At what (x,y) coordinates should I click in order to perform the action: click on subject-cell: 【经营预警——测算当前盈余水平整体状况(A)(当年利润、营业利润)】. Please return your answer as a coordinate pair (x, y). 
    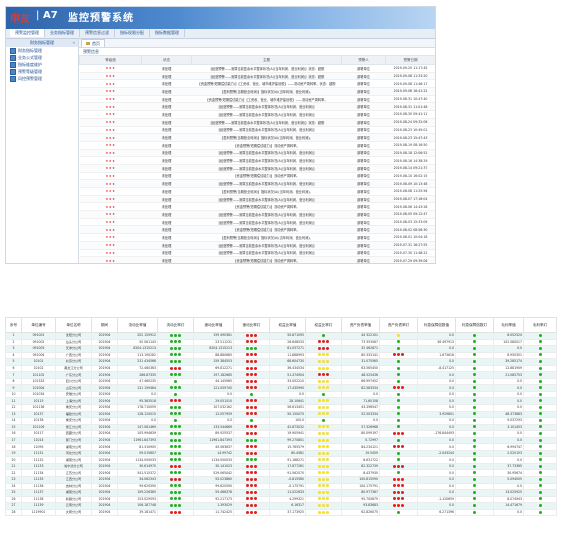
    Looking at the image, I should click on (266, 153).